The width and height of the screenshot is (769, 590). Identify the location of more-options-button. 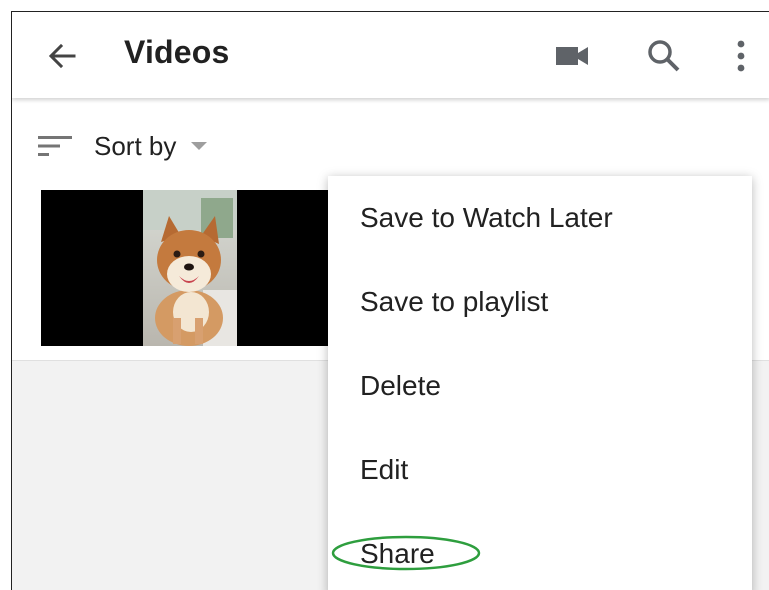
(741, 56).